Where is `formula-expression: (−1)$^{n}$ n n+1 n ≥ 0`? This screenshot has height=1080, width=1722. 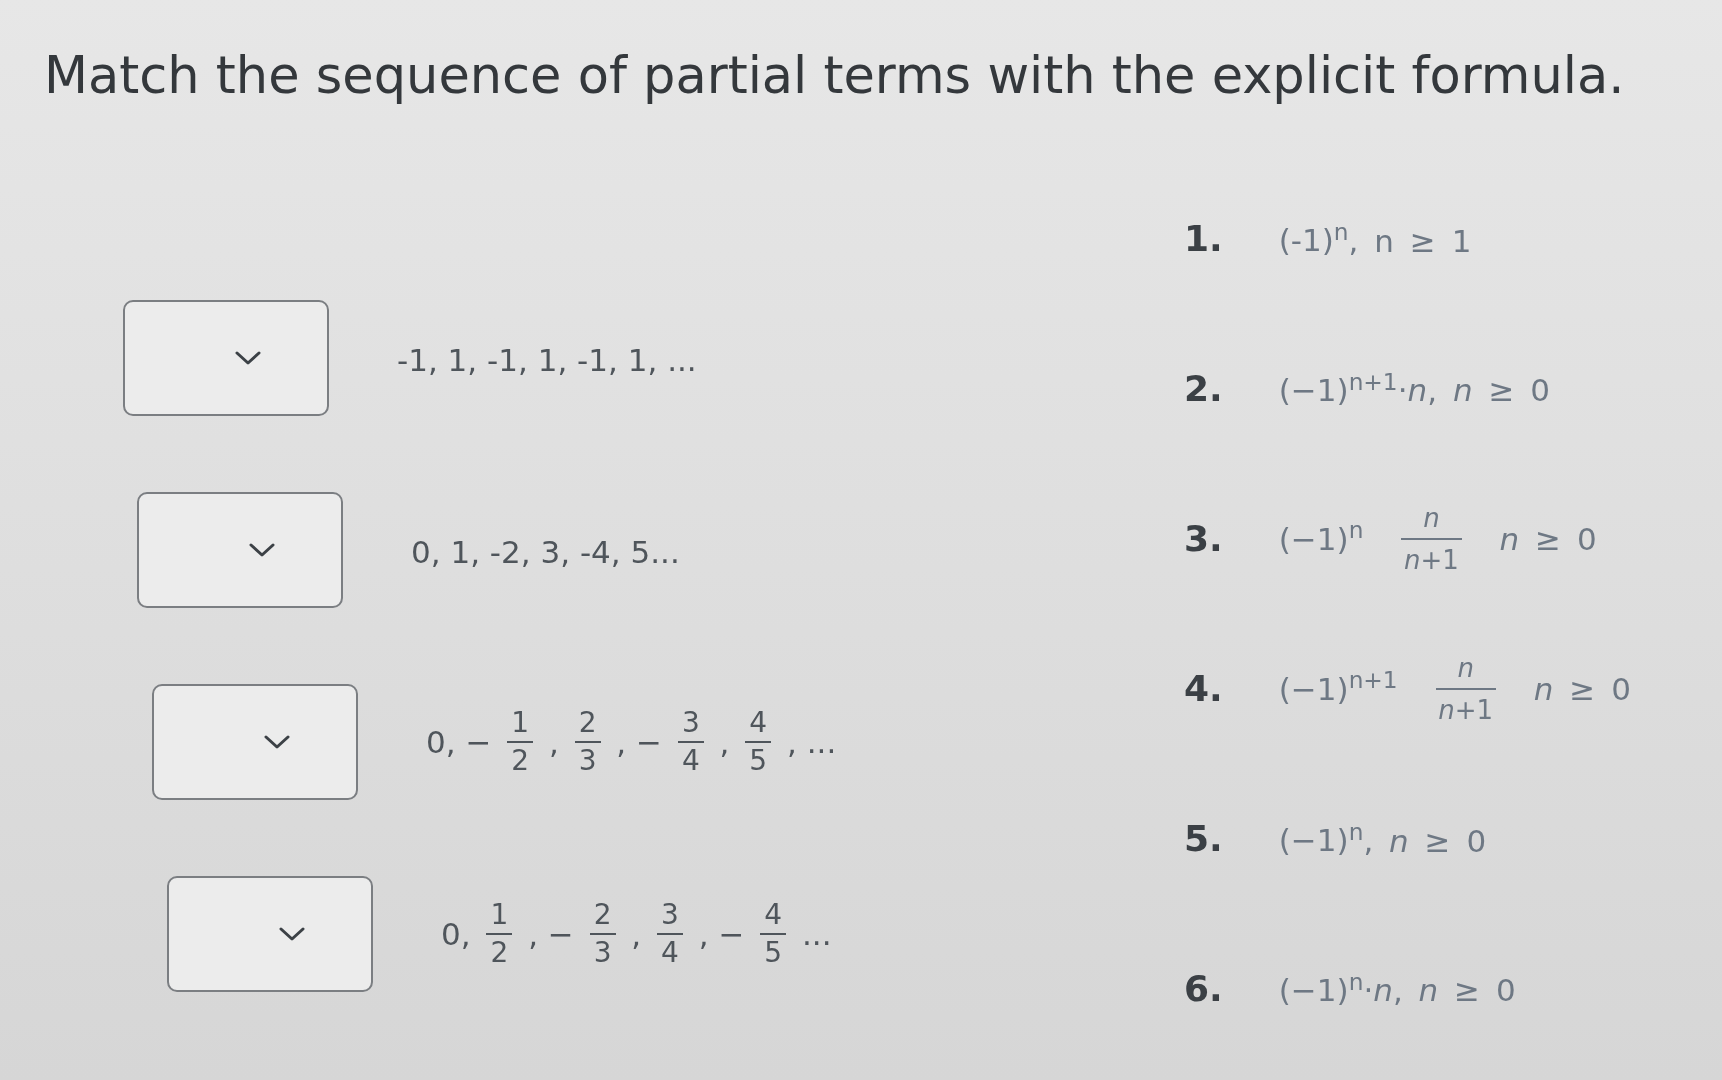
formula-expression: (−1)$^{n}$ n n+1 n ≥ 0 is located at coordinates (1437, 539).